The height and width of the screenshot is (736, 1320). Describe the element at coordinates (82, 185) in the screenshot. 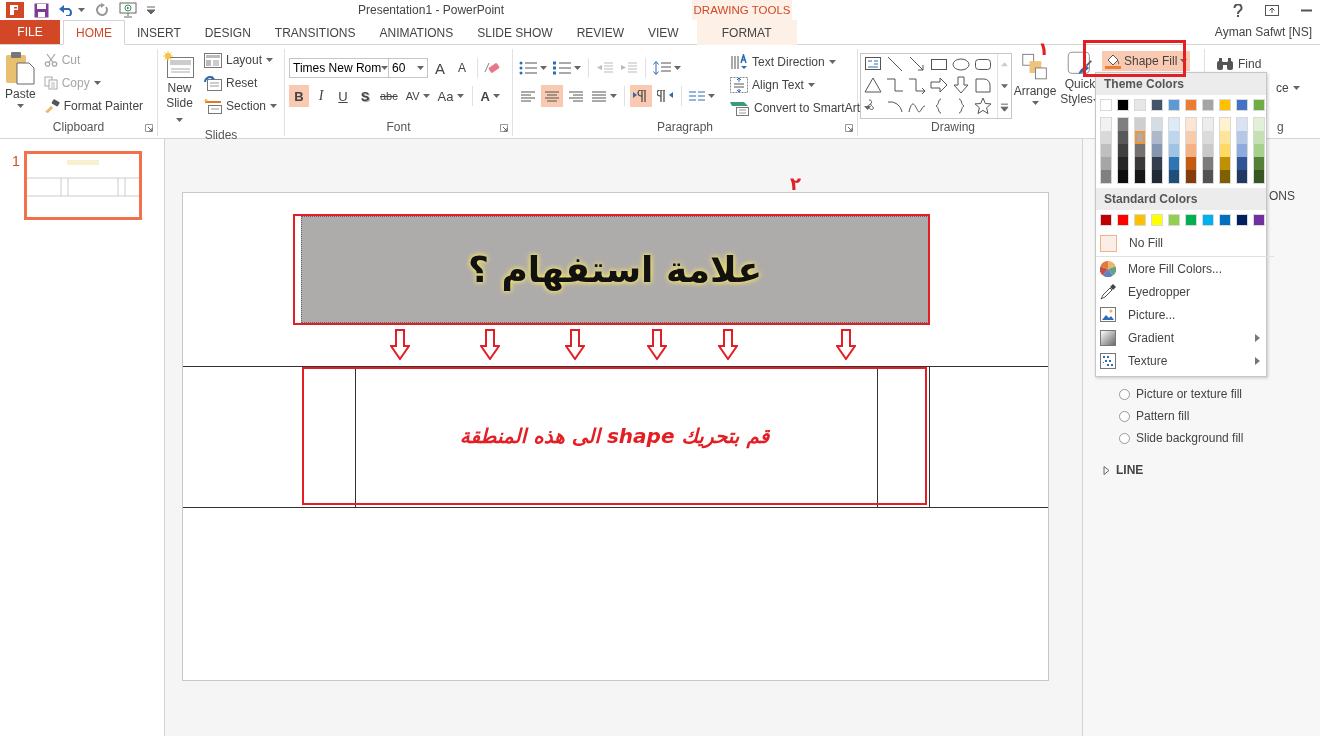

I see `slide-thumbnail` at that location.